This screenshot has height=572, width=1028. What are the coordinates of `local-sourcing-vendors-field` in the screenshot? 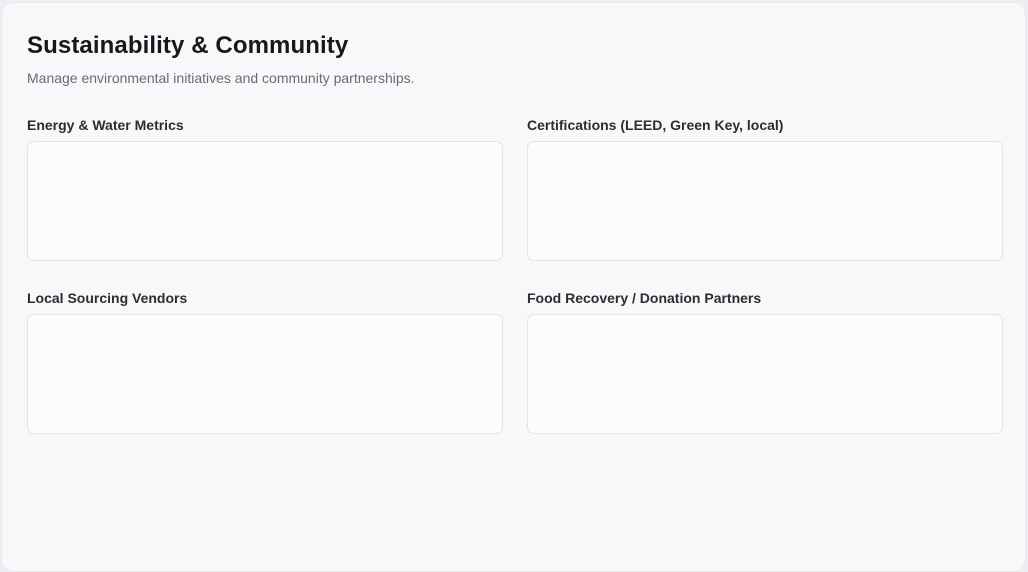 It's located at (265, 374).